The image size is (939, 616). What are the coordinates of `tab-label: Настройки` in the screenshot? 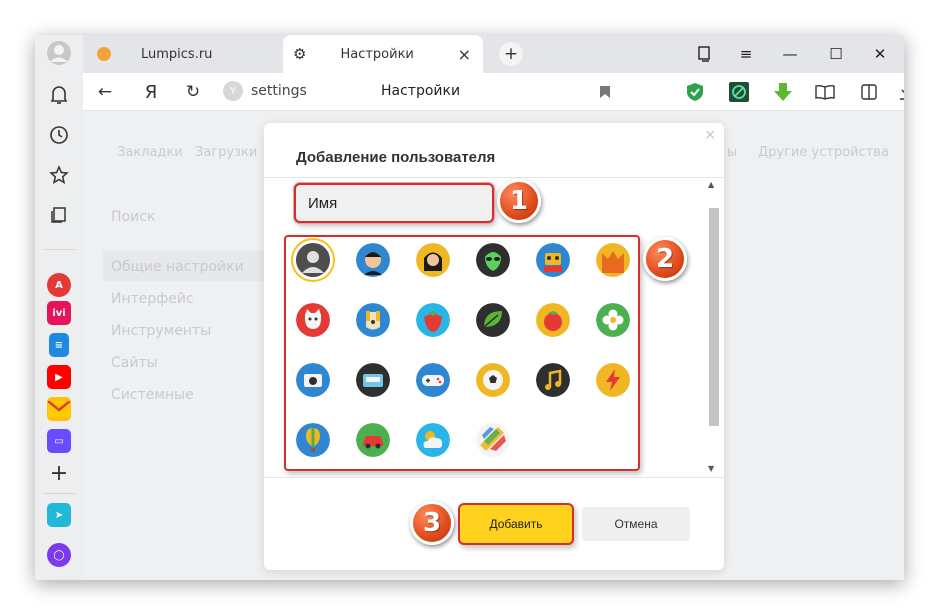 It's located at (377, 54).